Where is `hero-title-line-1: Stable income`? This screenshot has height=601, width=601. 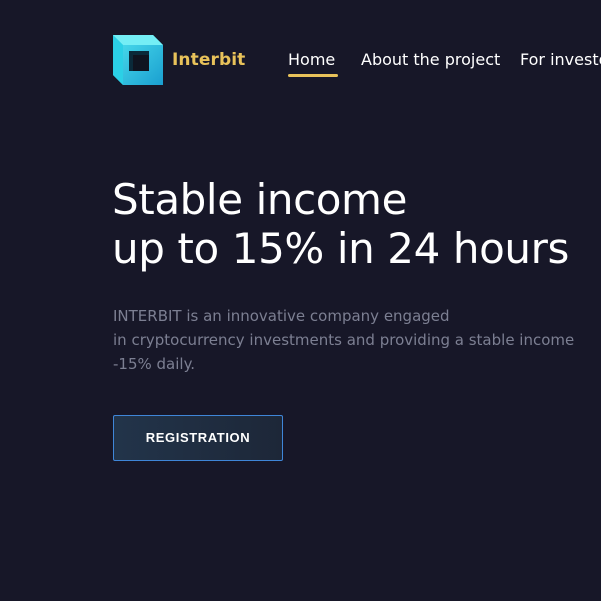 hero-title-line-1: Stable income is located at coordinates (260, 199).